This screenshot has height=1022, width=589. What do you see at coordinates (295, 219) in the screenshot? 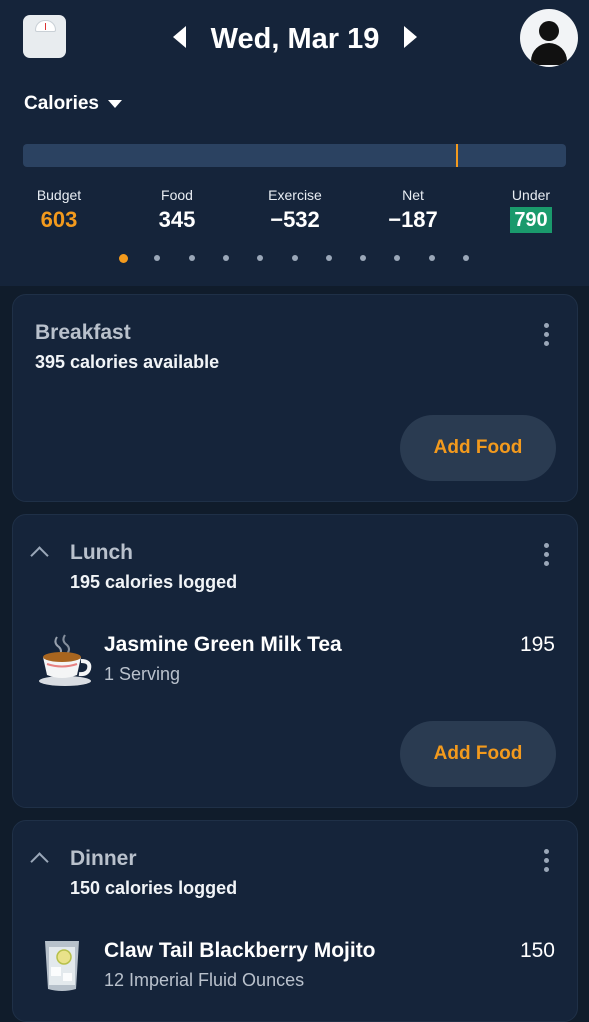
I see `stat-value: −532` at bounding box center [295, 219].